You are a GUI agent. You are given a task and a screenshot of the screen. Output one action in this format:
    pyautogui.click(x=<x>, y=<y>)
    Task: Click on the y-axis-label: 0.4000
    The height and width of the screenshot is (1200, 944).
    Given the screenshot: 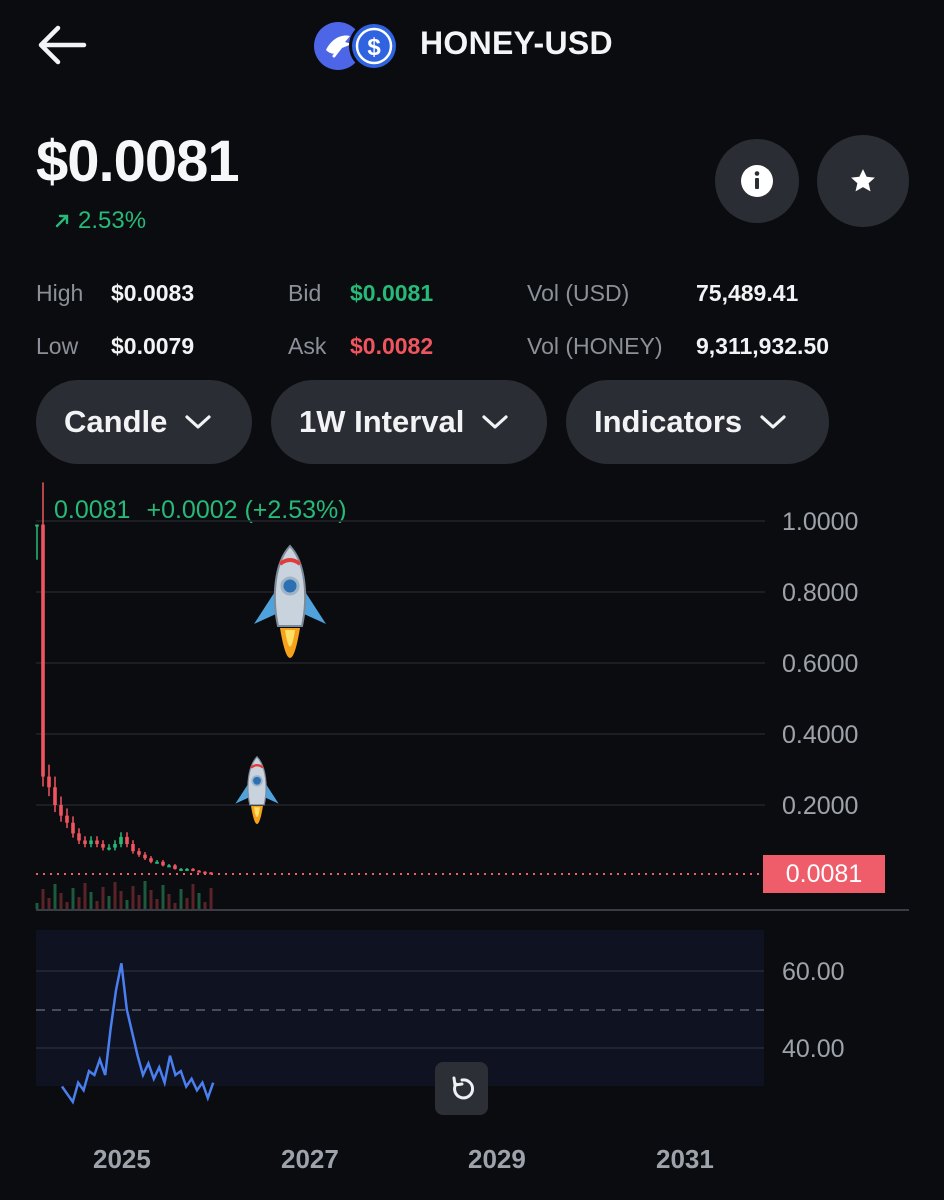 What is the action you would take?
    pyautogui.click(x=820, y=735)
    